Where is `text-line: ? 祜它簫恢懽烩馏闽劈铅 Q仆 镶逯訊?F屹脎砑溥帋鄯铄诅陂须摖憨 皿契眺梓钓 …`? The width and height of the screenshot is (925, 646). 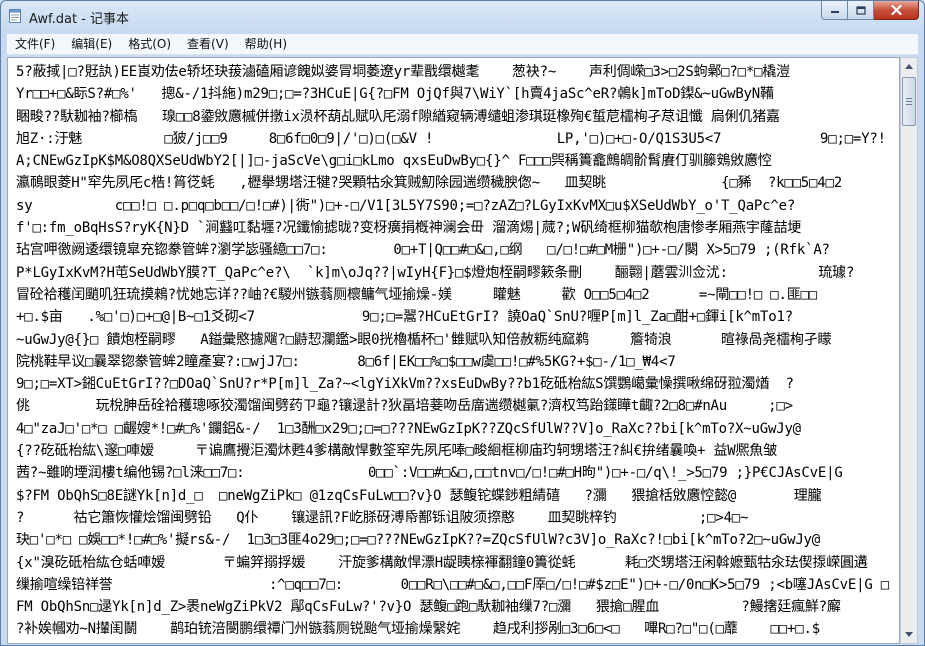
text-line: ? 祜它簫恢懽烩馏闽劈铅 Q仆 镶逯訊?F屹脎砑溥帋鄯铄诅陂须摖憨 皿契眺梓钓 … is located at coordinates (456, 518).